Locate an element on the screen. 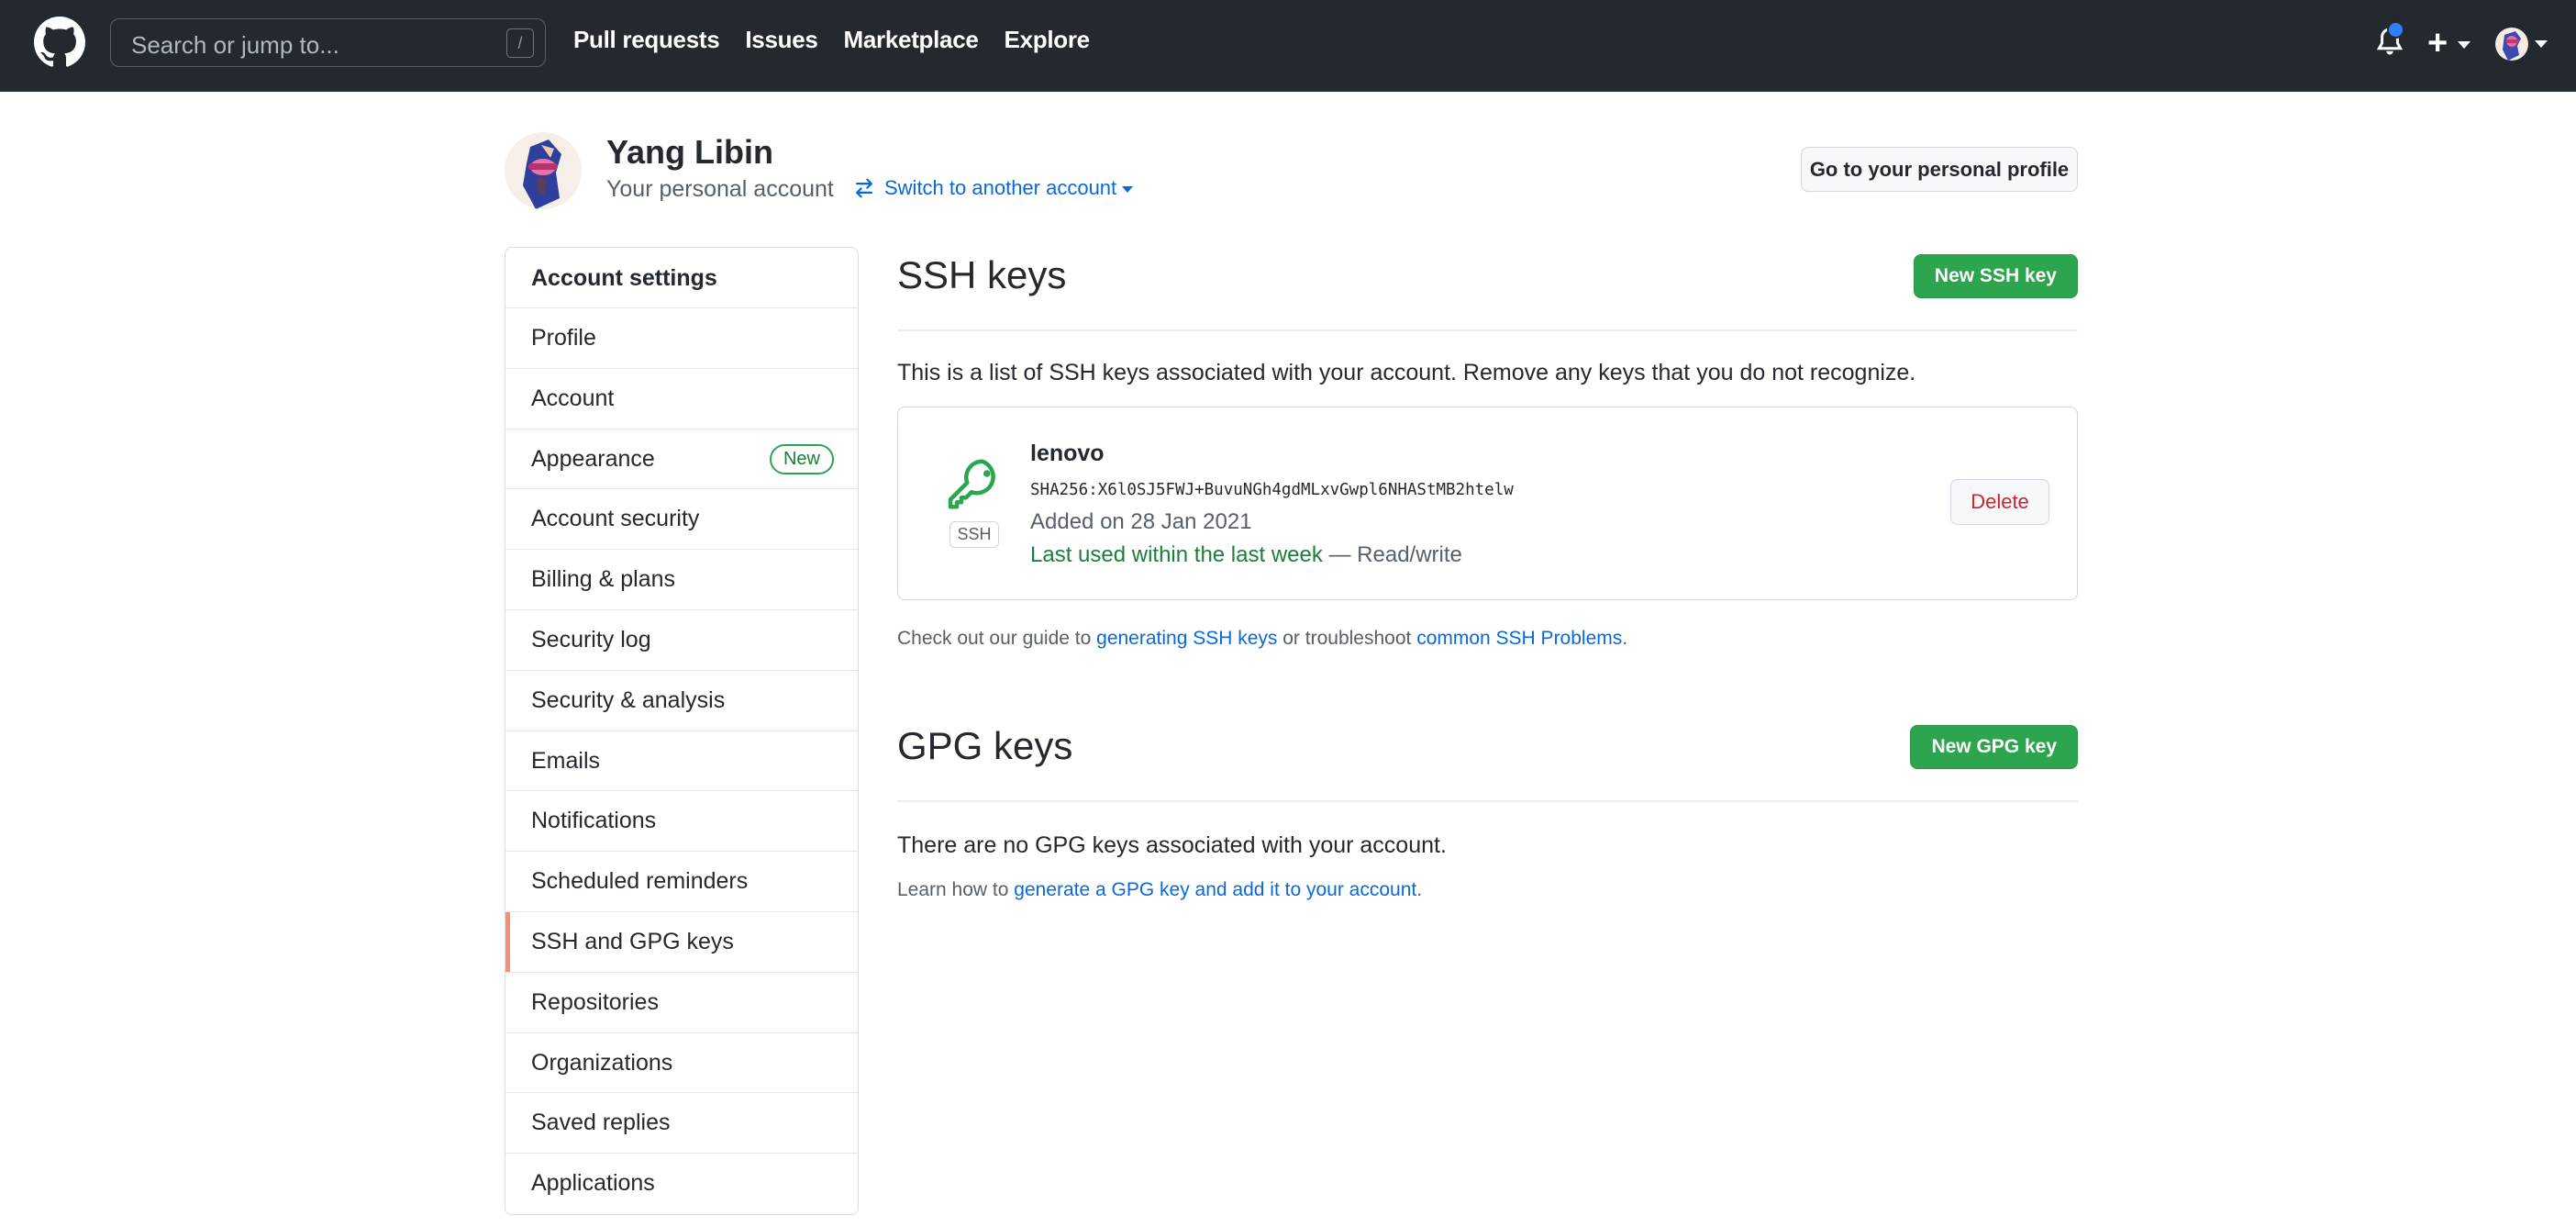 This screenshot has height=1227, width=2576. sidebar-item-account-security: Account security is located at coordinates (681, 520).